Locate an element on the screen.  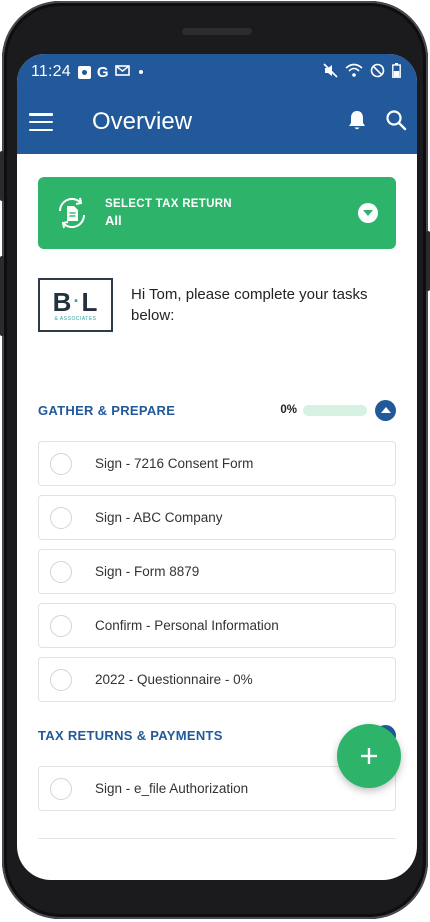
chevron-up-icon is located at coordinates (385, 410).